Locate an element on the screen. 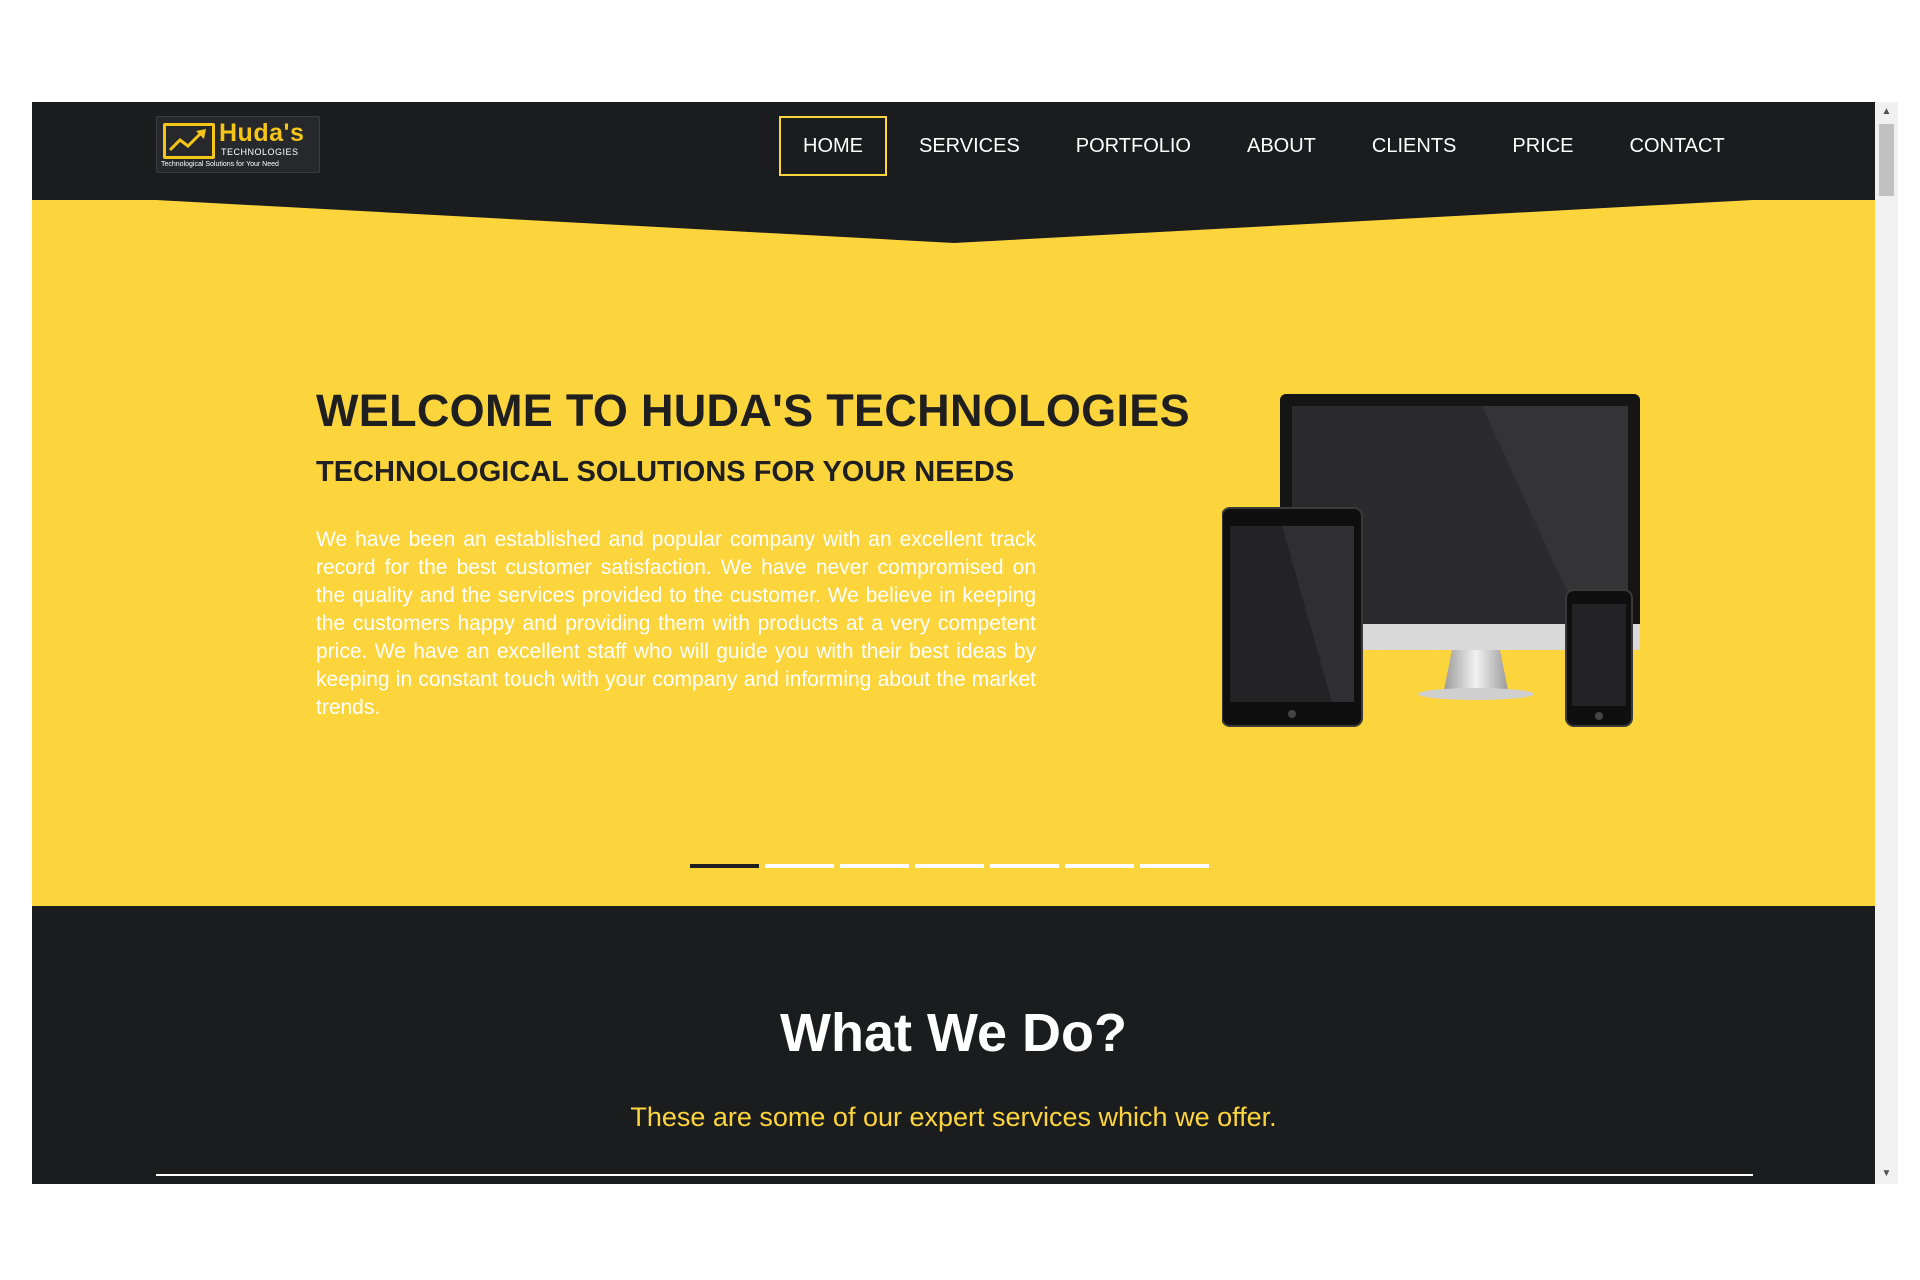  scrollbar-thumb is located at coordinates (1886, 160).